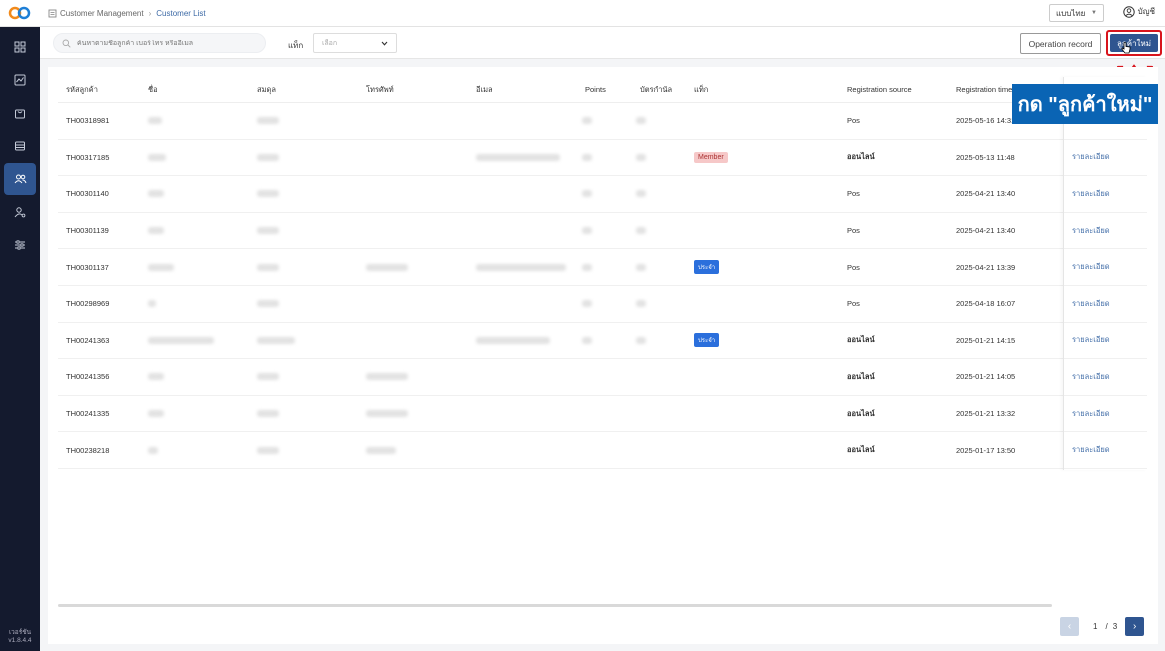 The width and height of the screenshot is (1165, 651). Describe the element at coordinates (602, 121) in the screenshot. I see `table-row: TH00318981 Pos 2025-05-16 14:31` at that location.